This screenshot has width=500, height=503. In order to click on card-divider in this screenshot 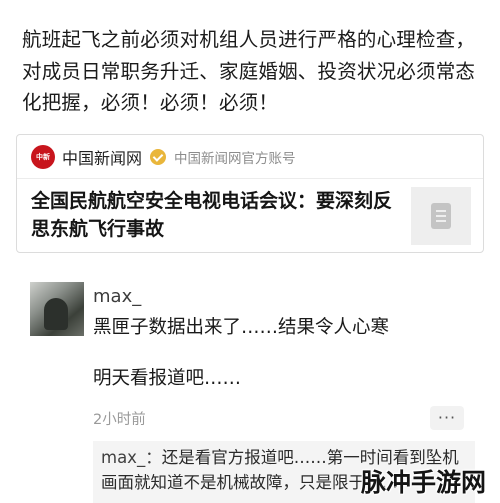, I will do `click(250, 178)`.